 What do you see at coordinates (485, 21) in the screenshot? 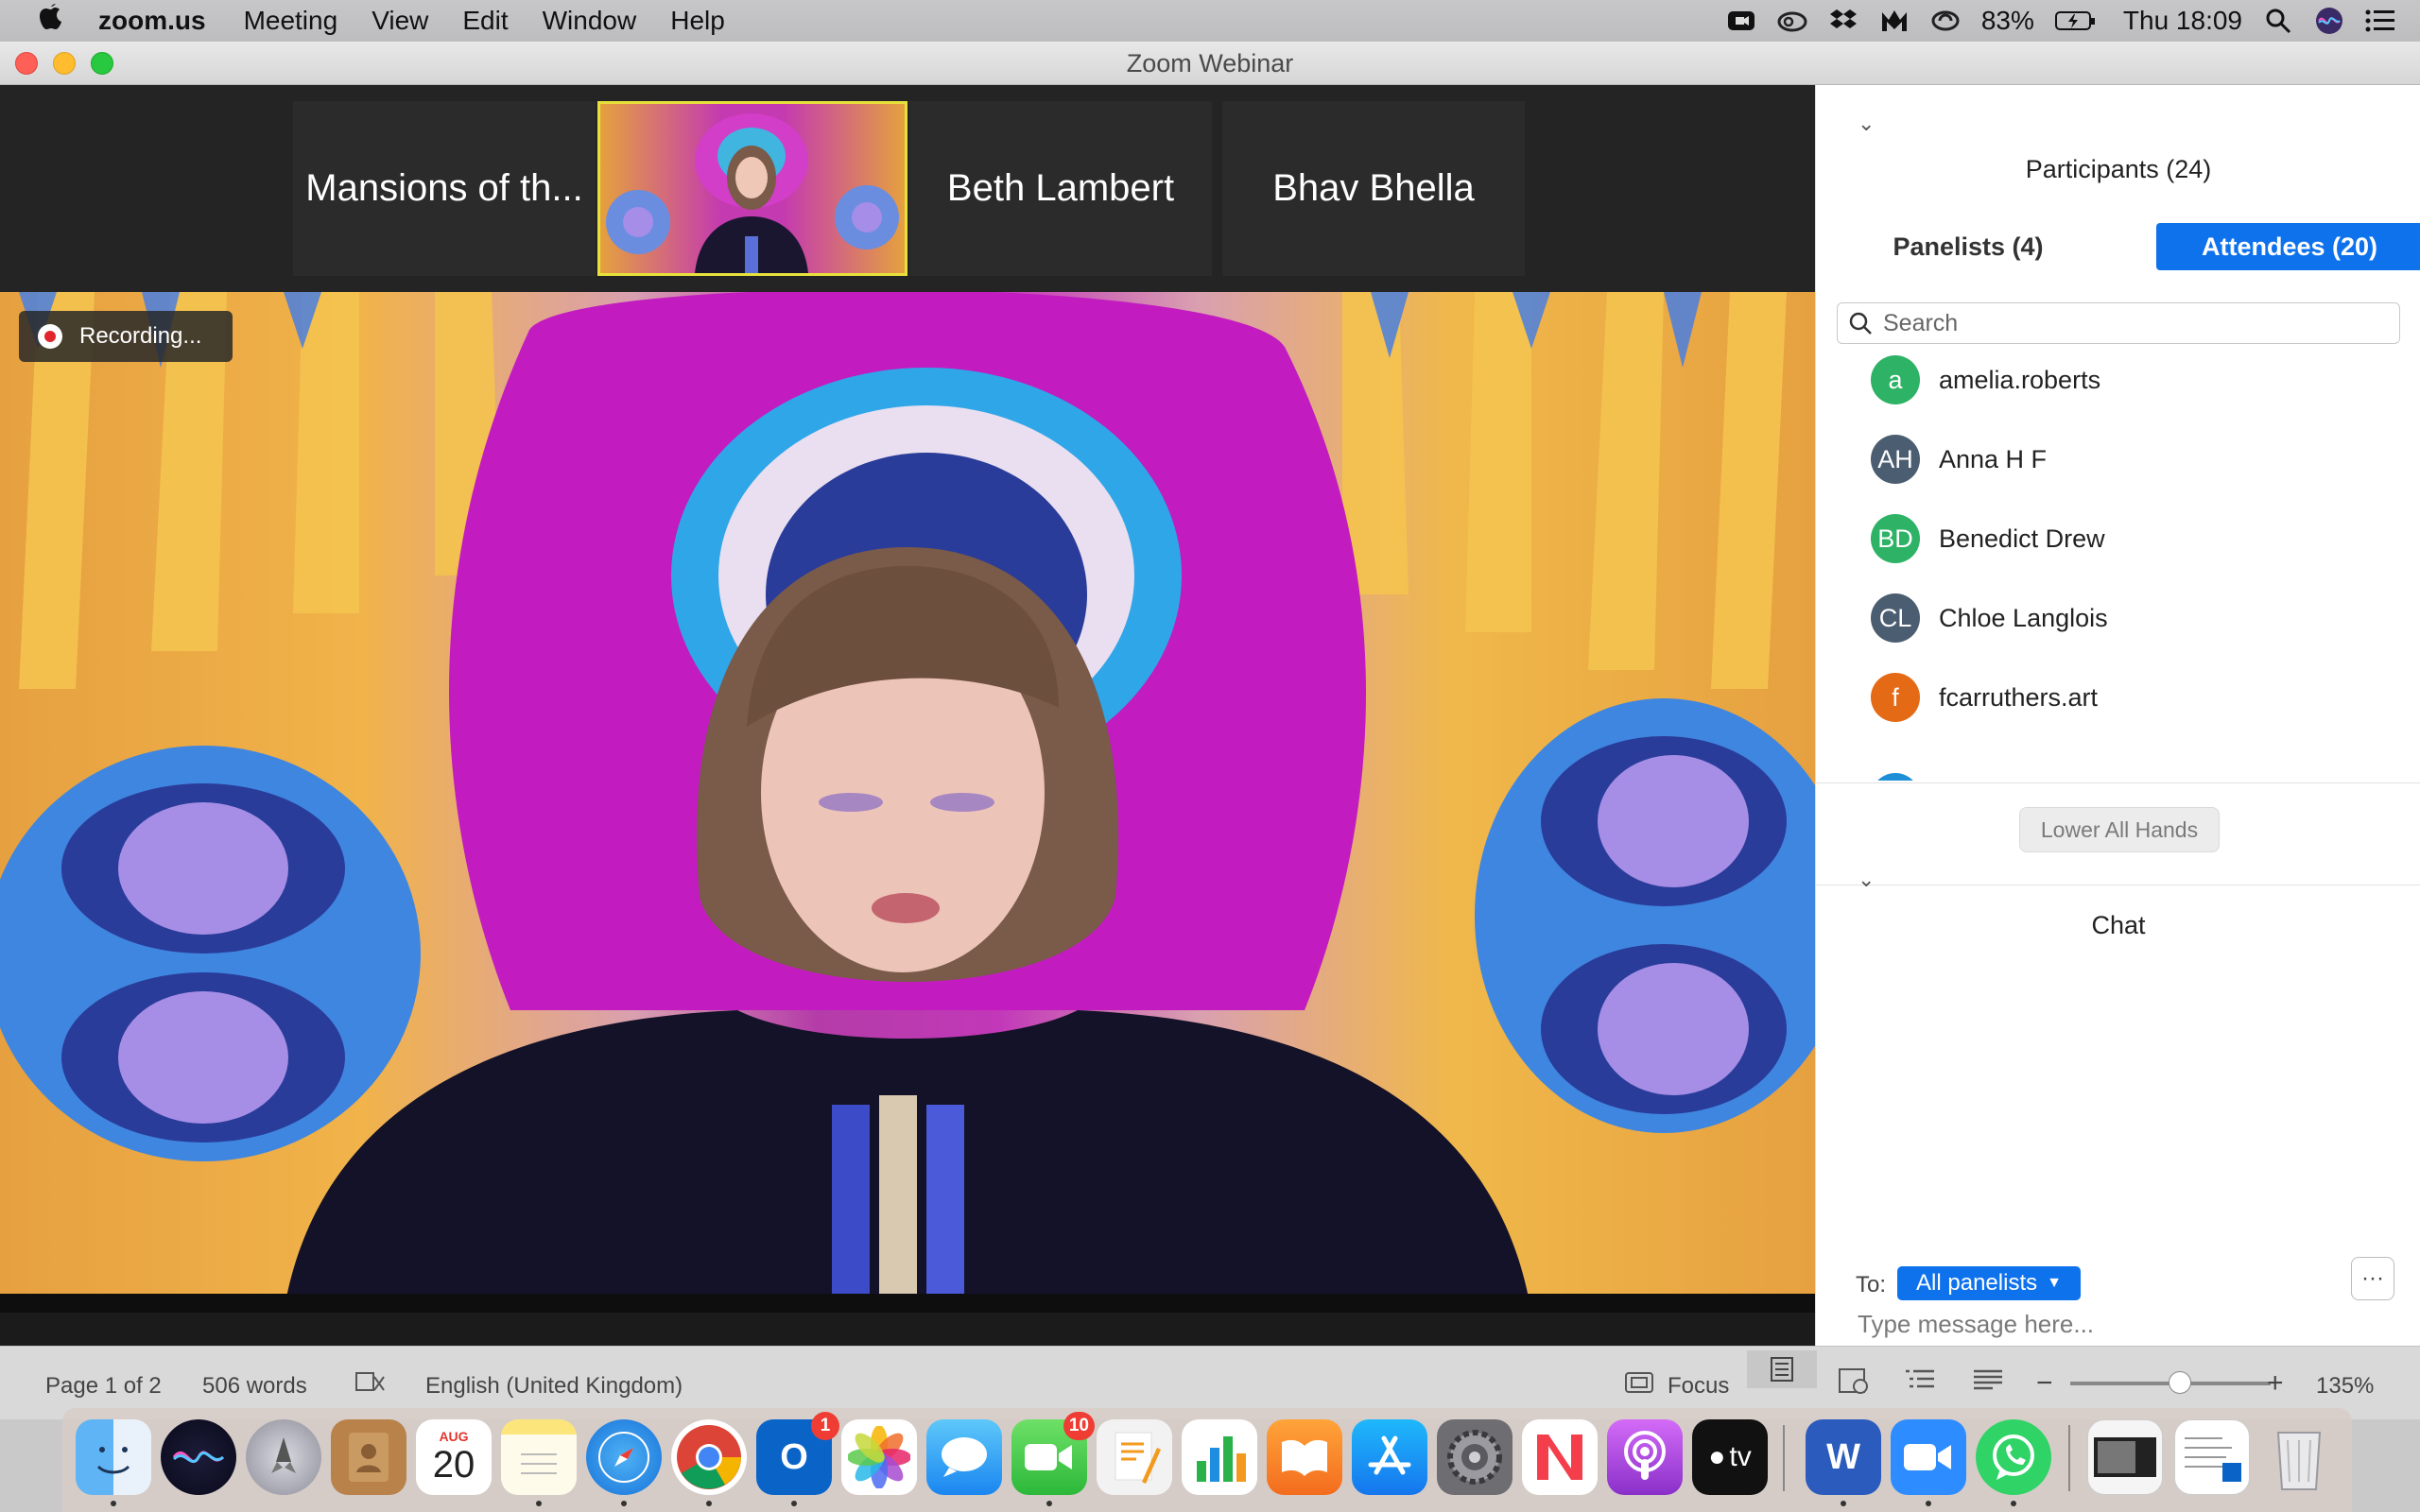
I see `menu-edit: Edit` at bounding box center [485, 21].